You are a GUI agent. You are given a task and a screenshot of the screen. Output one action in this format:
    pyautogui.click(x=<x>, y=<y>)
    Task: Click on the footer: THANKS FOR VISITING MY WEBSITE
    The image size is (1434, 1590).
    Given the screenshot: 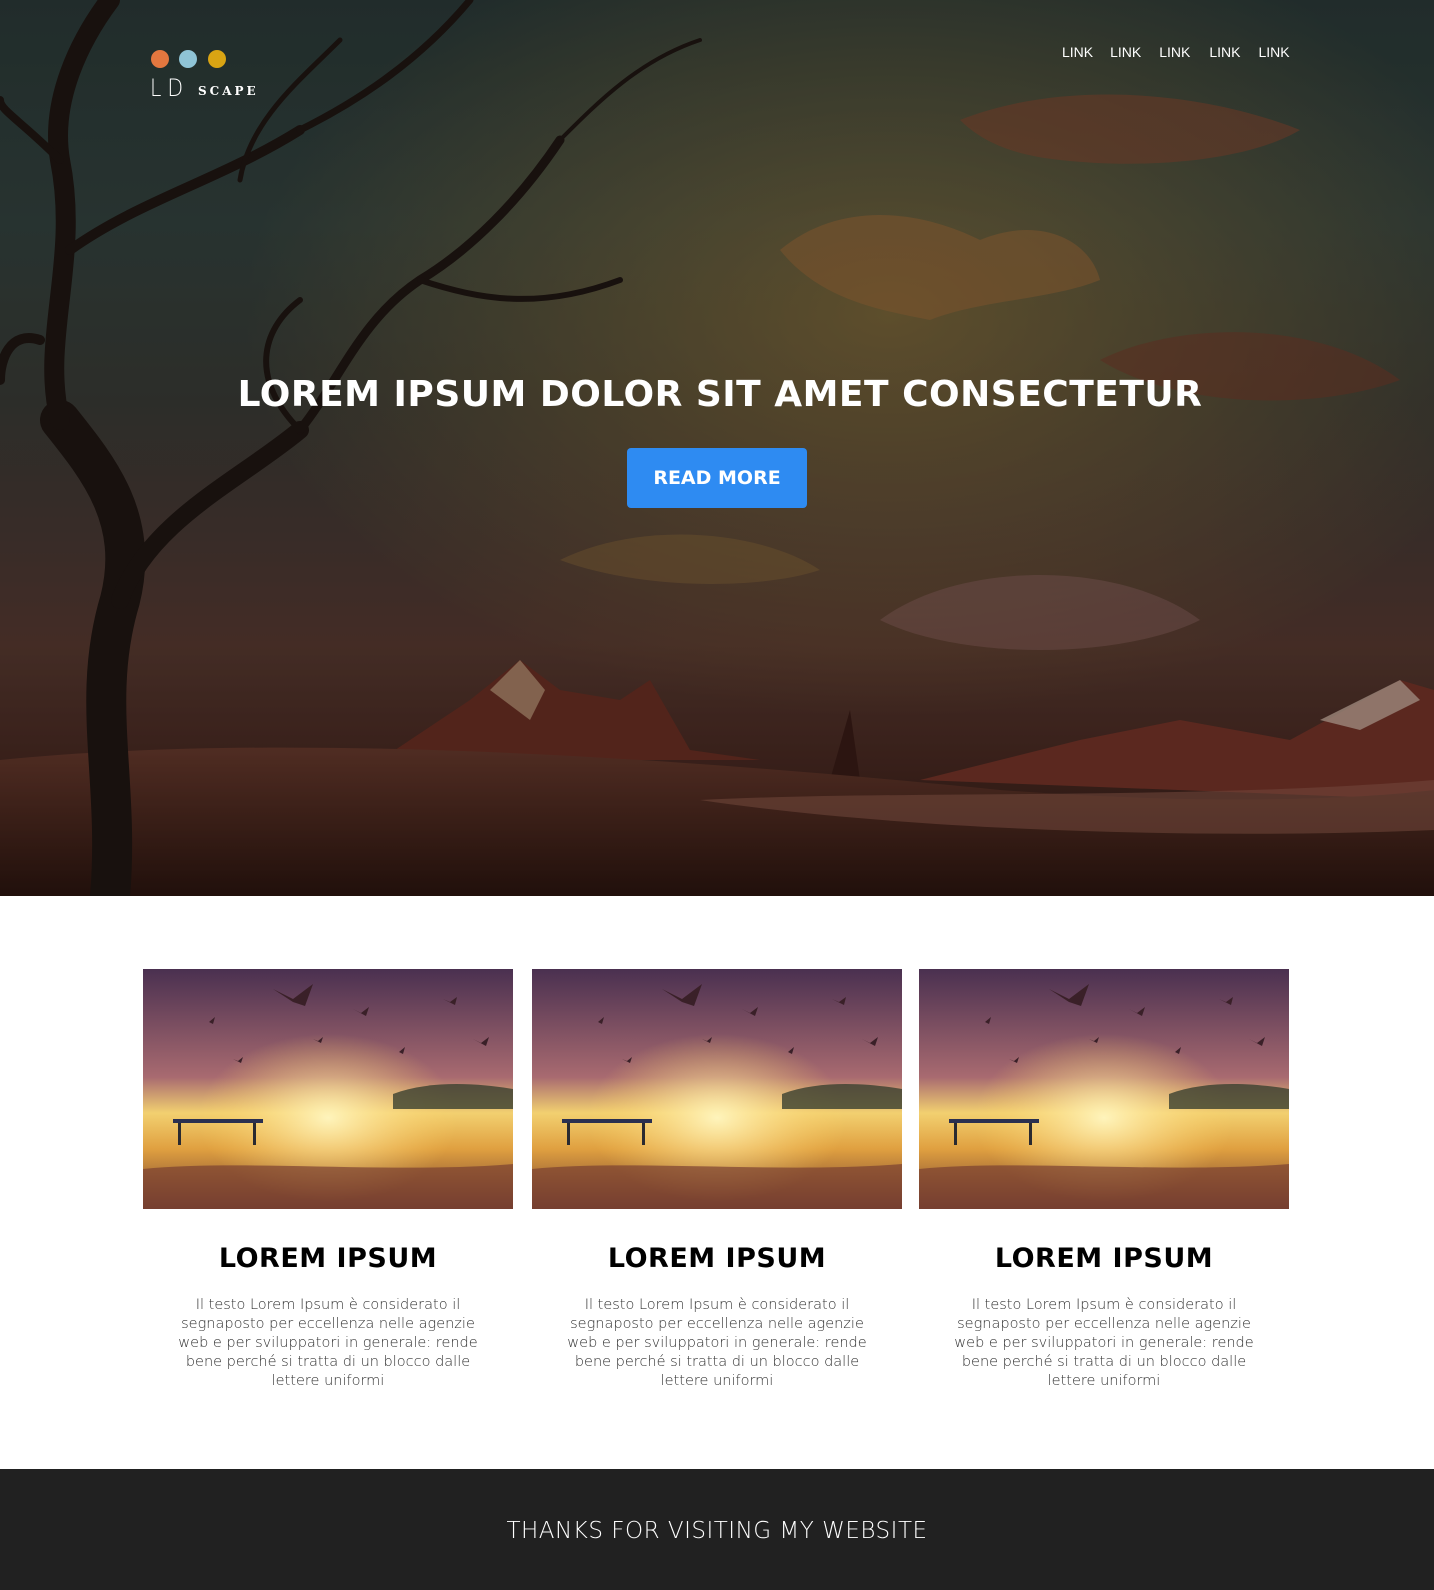 What is the action you would take?
    pyautogui.click(x=717, y=1529)
    